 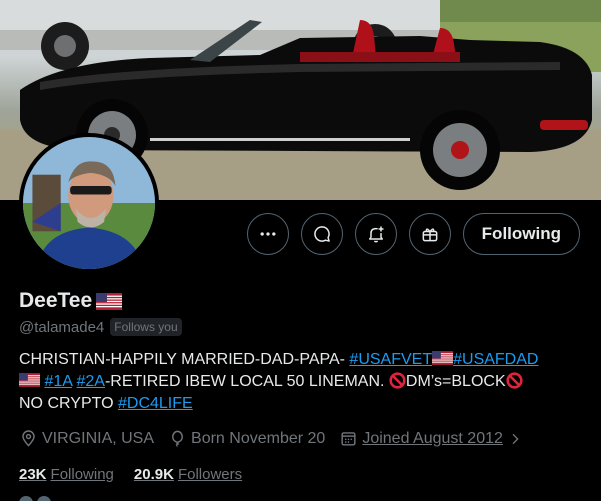 I want to click on more-button, so click(x=267, y=234).